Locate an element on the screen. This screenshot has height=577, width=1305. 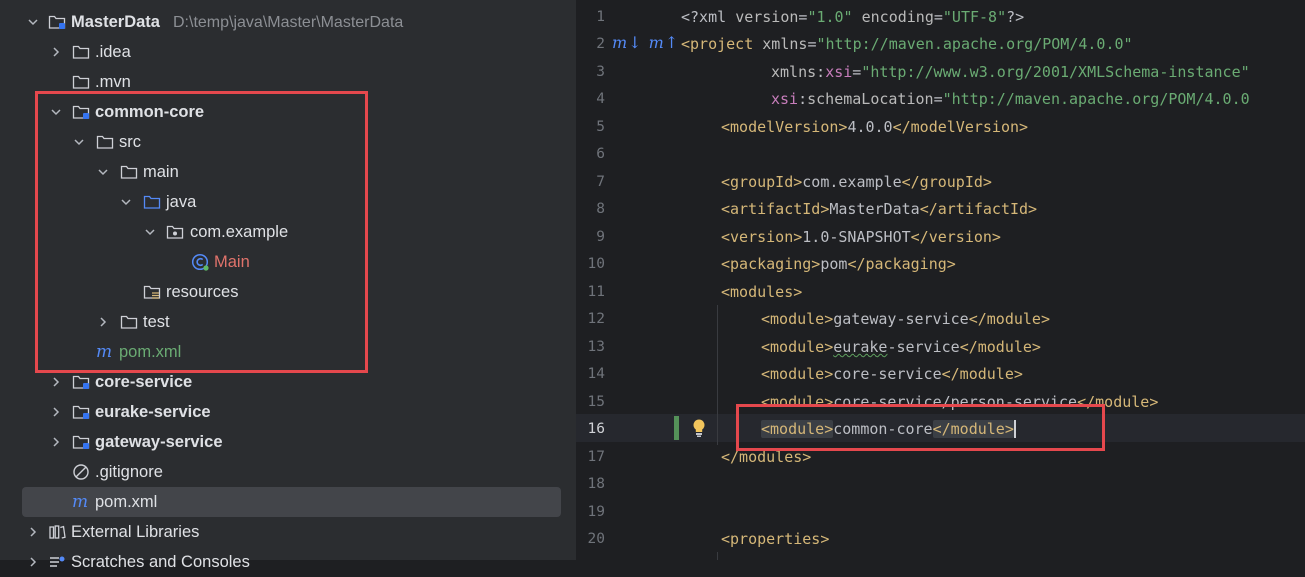
svg-text: m is located at coordinates (80, 502).